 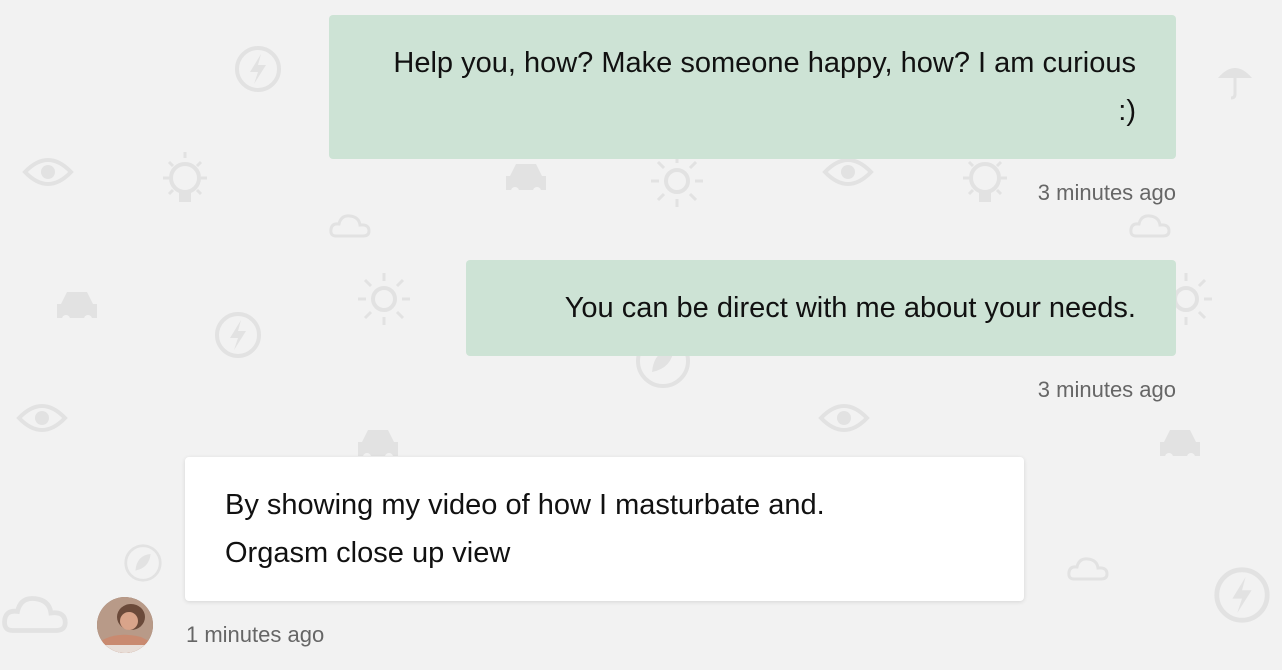 What do you see at coordinates (1235, 84) in the screenshot?
I see `umbrella-icon` at bounding box center [1235, 84].